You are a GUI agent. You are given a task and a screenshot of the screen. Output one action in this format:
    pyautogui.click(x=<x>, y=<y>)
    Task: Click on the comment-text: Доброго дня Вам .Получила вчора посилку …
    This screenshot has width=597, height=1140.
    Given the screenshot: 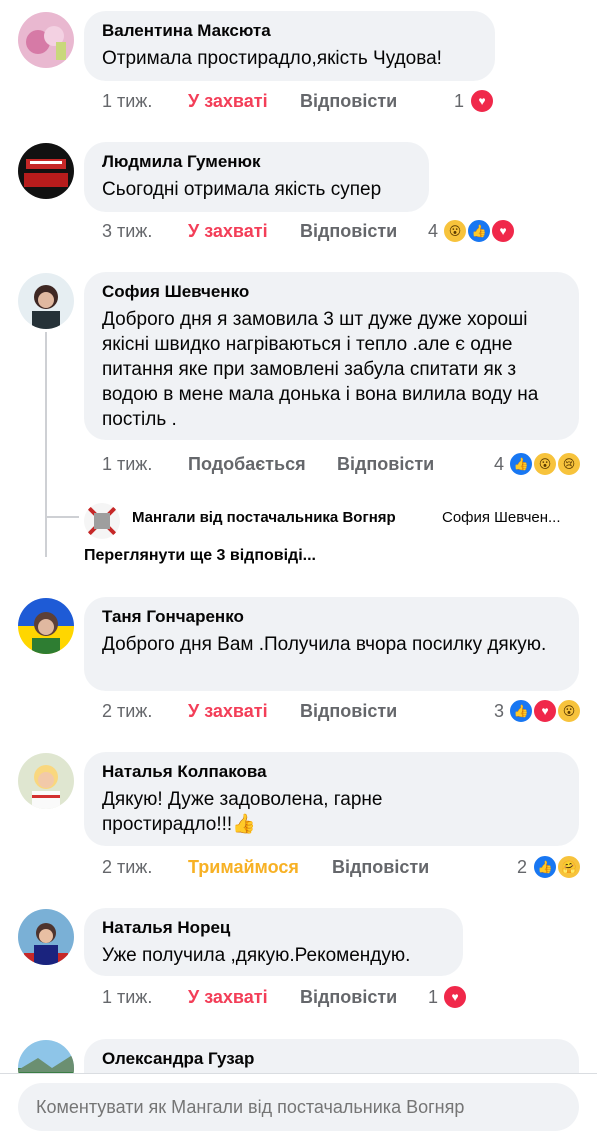 What is the action you would take?
    pyautogui.click(x=324, y=644)
    